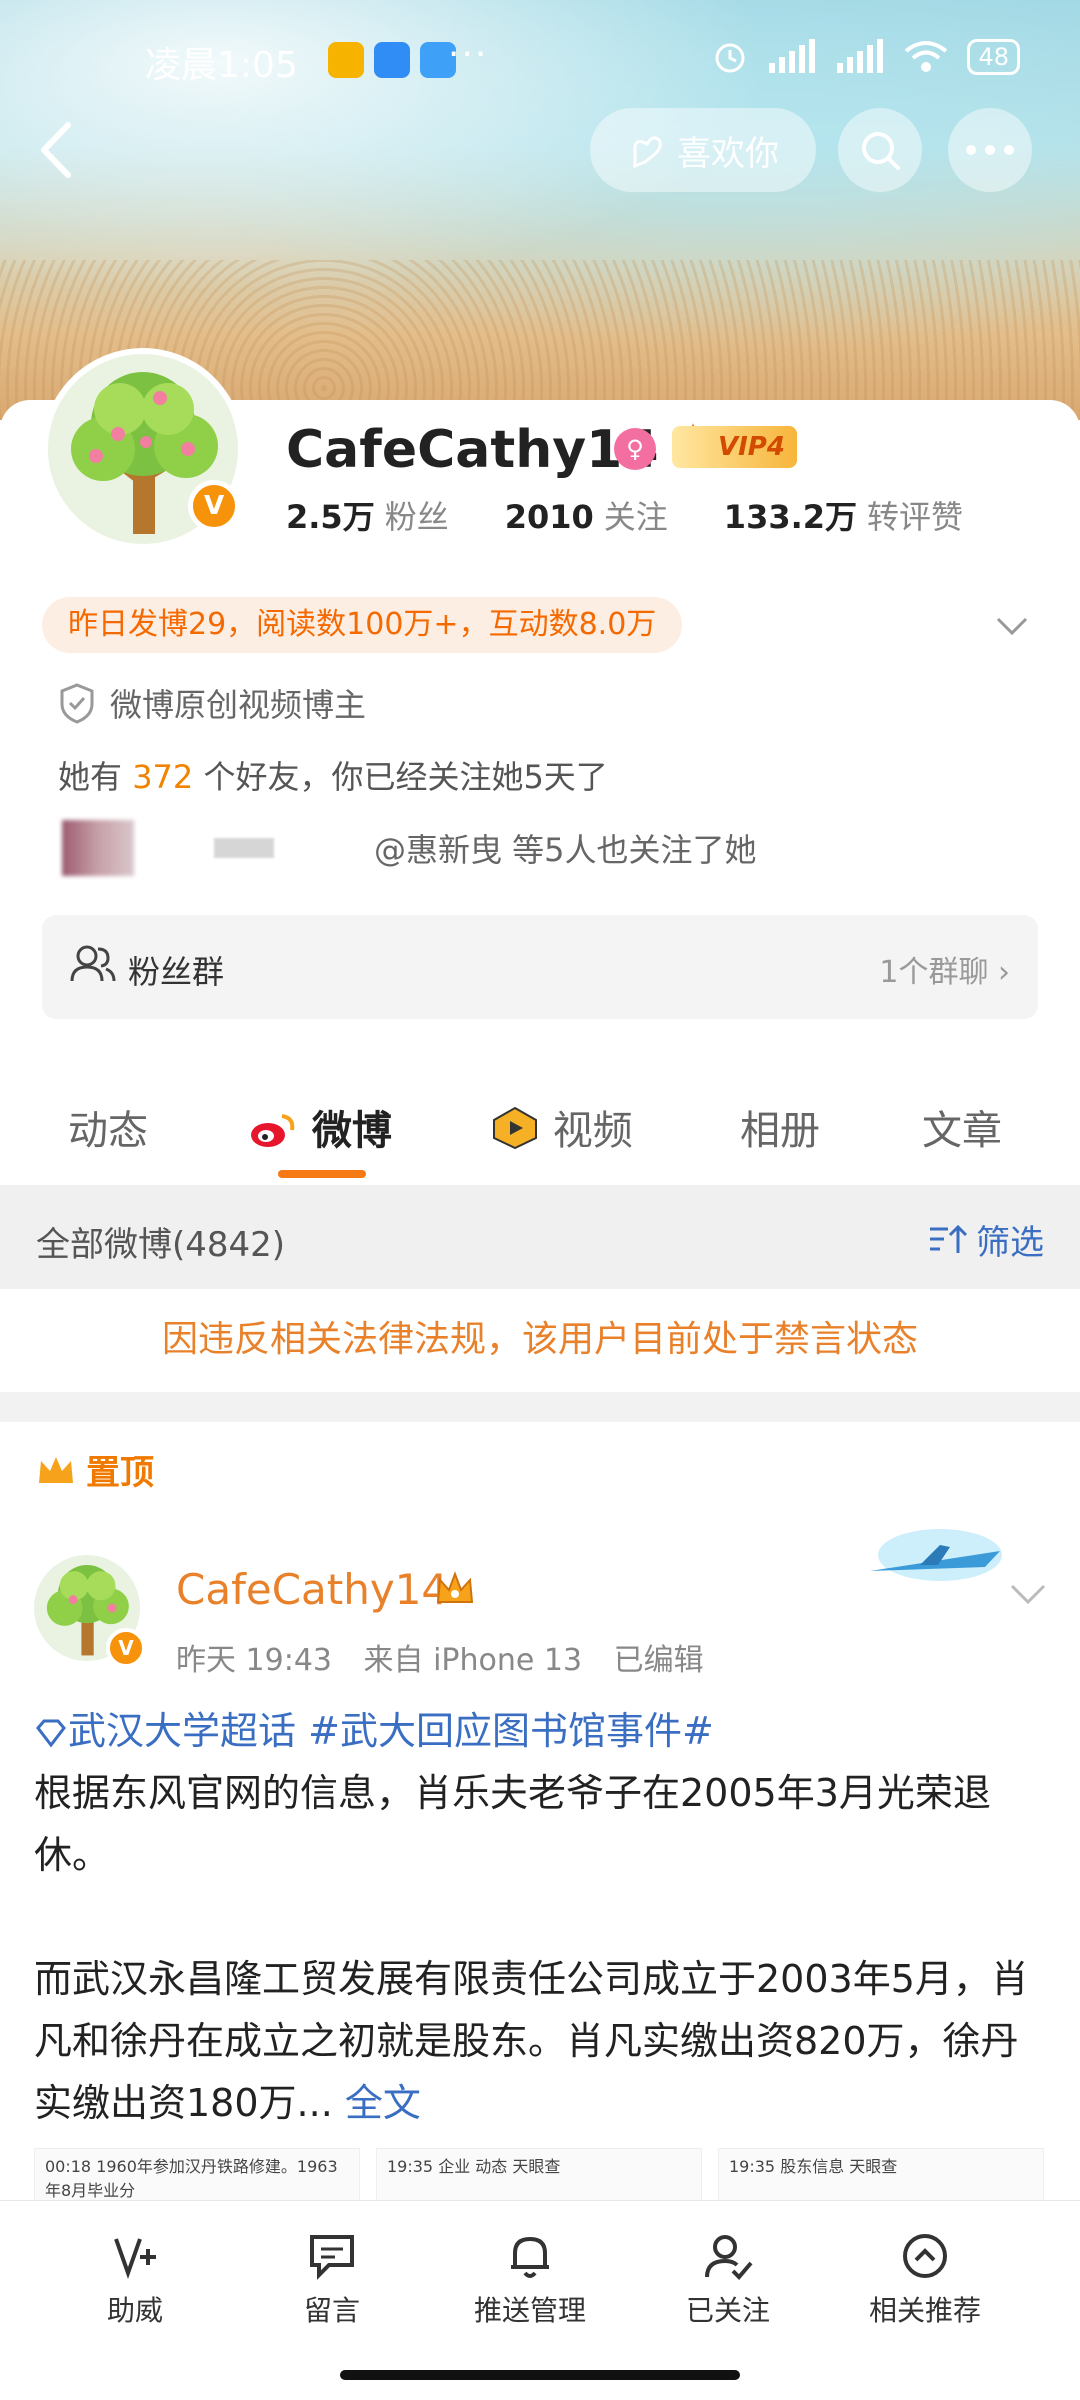 The image size is (1080, 2400). I want to click on stat-label: 转评赞, so click(915, 517).